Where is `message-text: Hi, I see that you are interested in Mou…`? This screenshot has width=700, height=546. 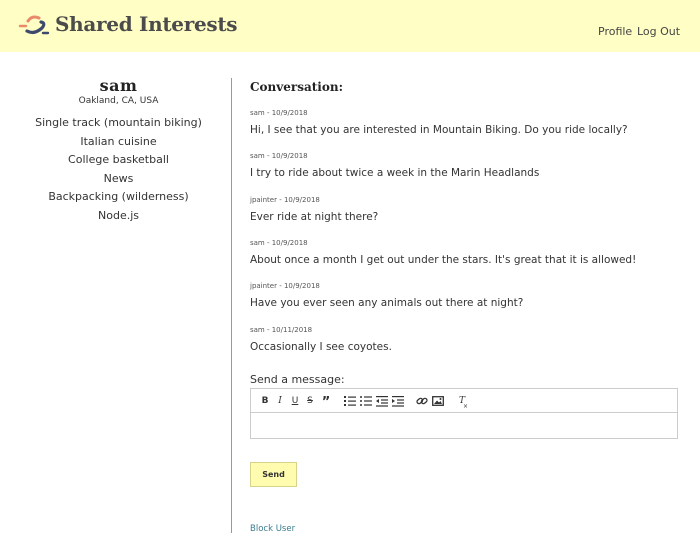
message-text: Hi, I see that you are interested in Mou… is located at coordinates (439, 130).